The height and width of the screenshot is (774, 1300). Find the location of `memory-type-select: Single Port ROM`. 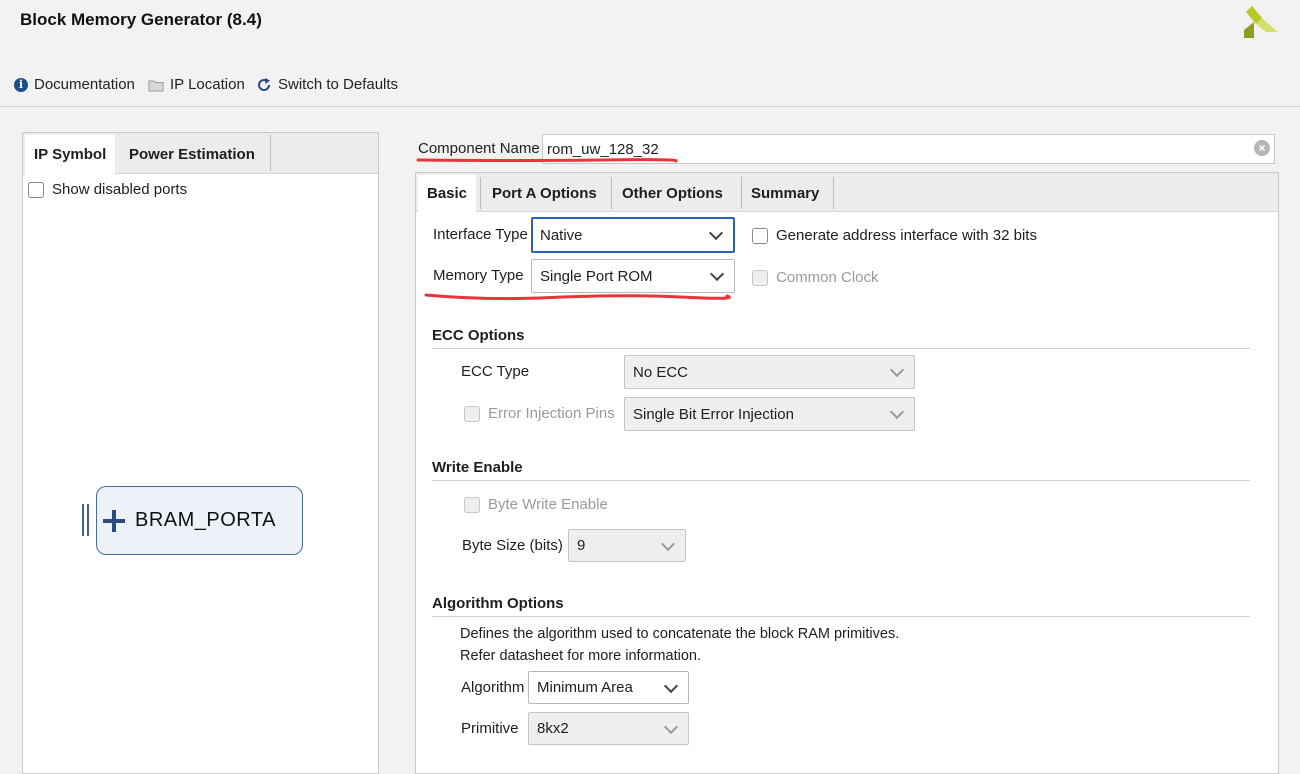

memory-type-select: Single Port ROM is located at coordinates (633, 276).